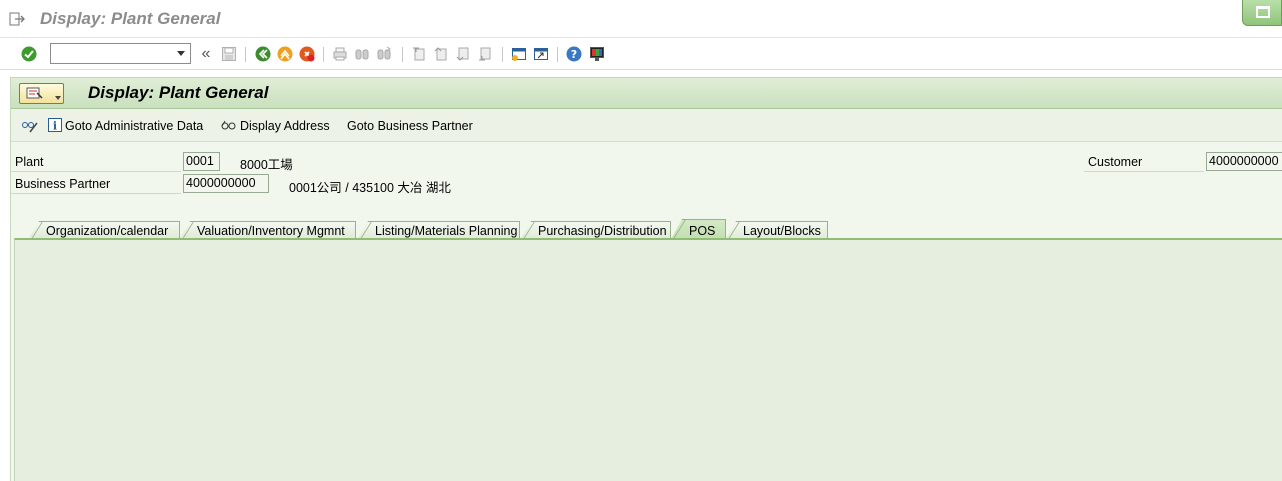 The height and width of the screenshot is (481, 1282). What do you see at coordinates (263, 54) in the screenshot?
I see `back-icon` at bounding box center [263, 54].